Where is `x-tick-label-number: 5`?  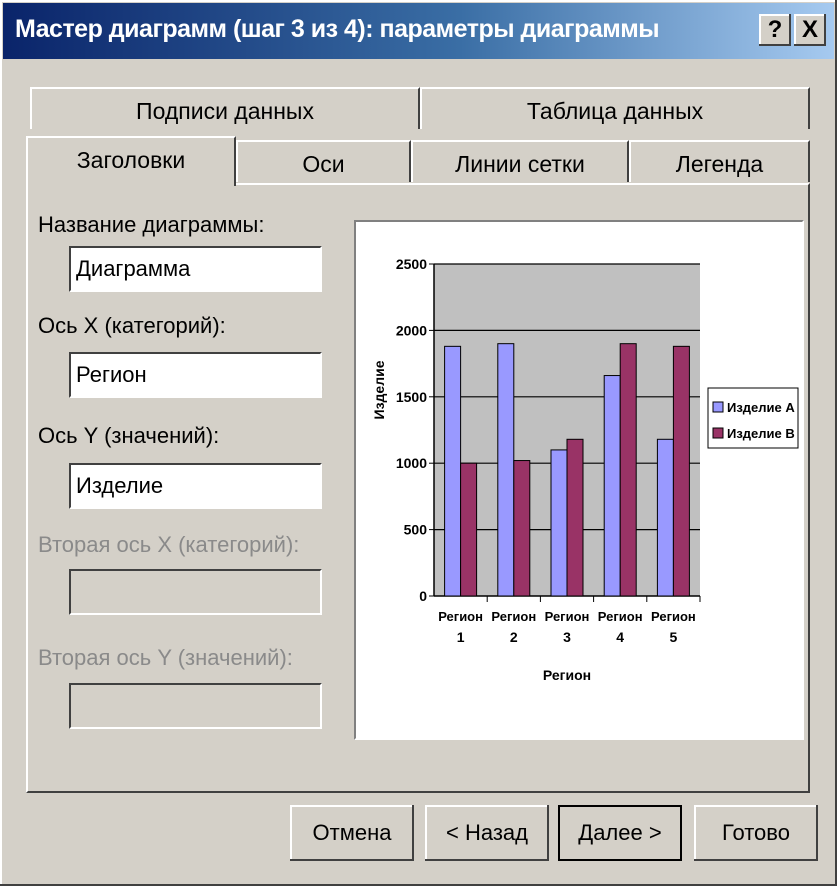 x-tick-label-number: 5 is located at coordinates (674, 637).